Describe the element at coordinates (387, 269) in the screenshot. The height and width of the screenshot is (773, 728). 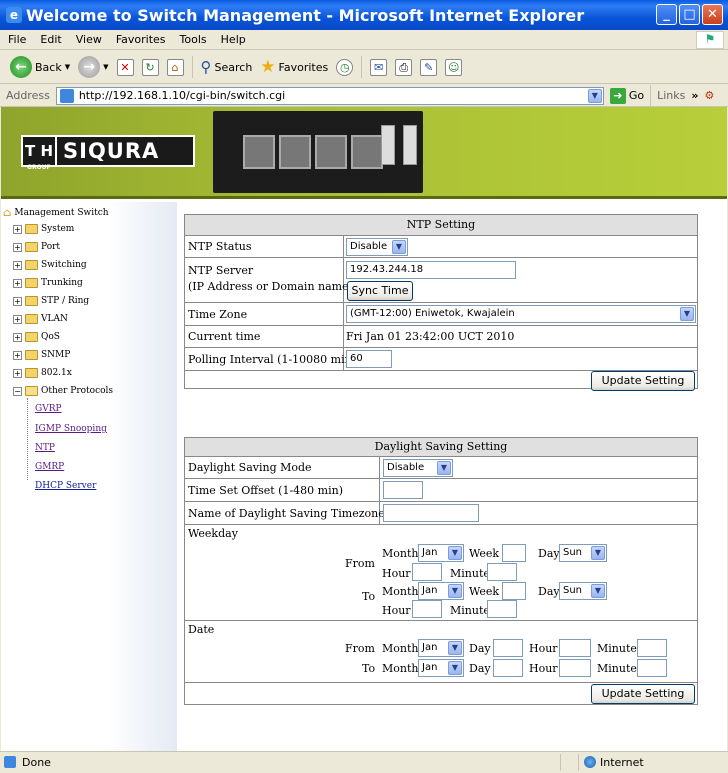
I see `ntp-server-value: 192.43.244.18` at that location.